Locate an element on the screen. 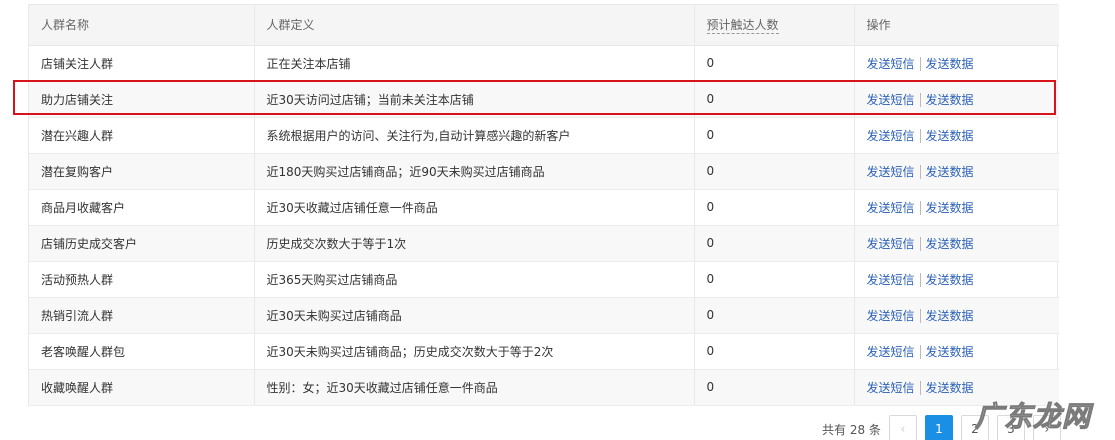 The height and width of the screenshot is (440, 1115). header-estimated-reach: 预计触达人数 is located at coordinates (774, 25).